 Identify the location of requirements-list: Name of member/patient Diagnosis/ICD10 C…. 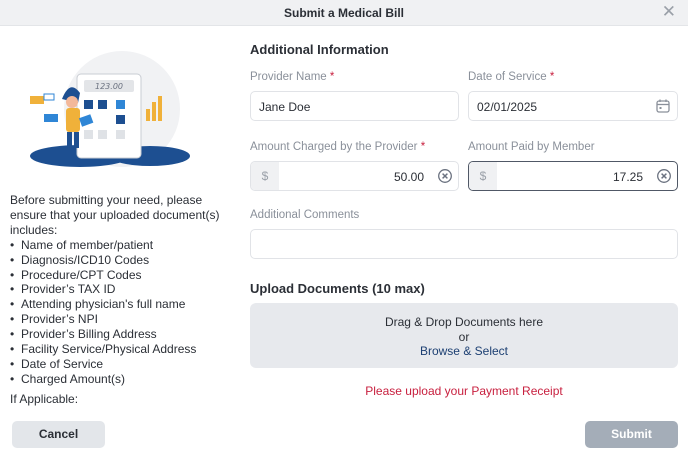
(122, 312).